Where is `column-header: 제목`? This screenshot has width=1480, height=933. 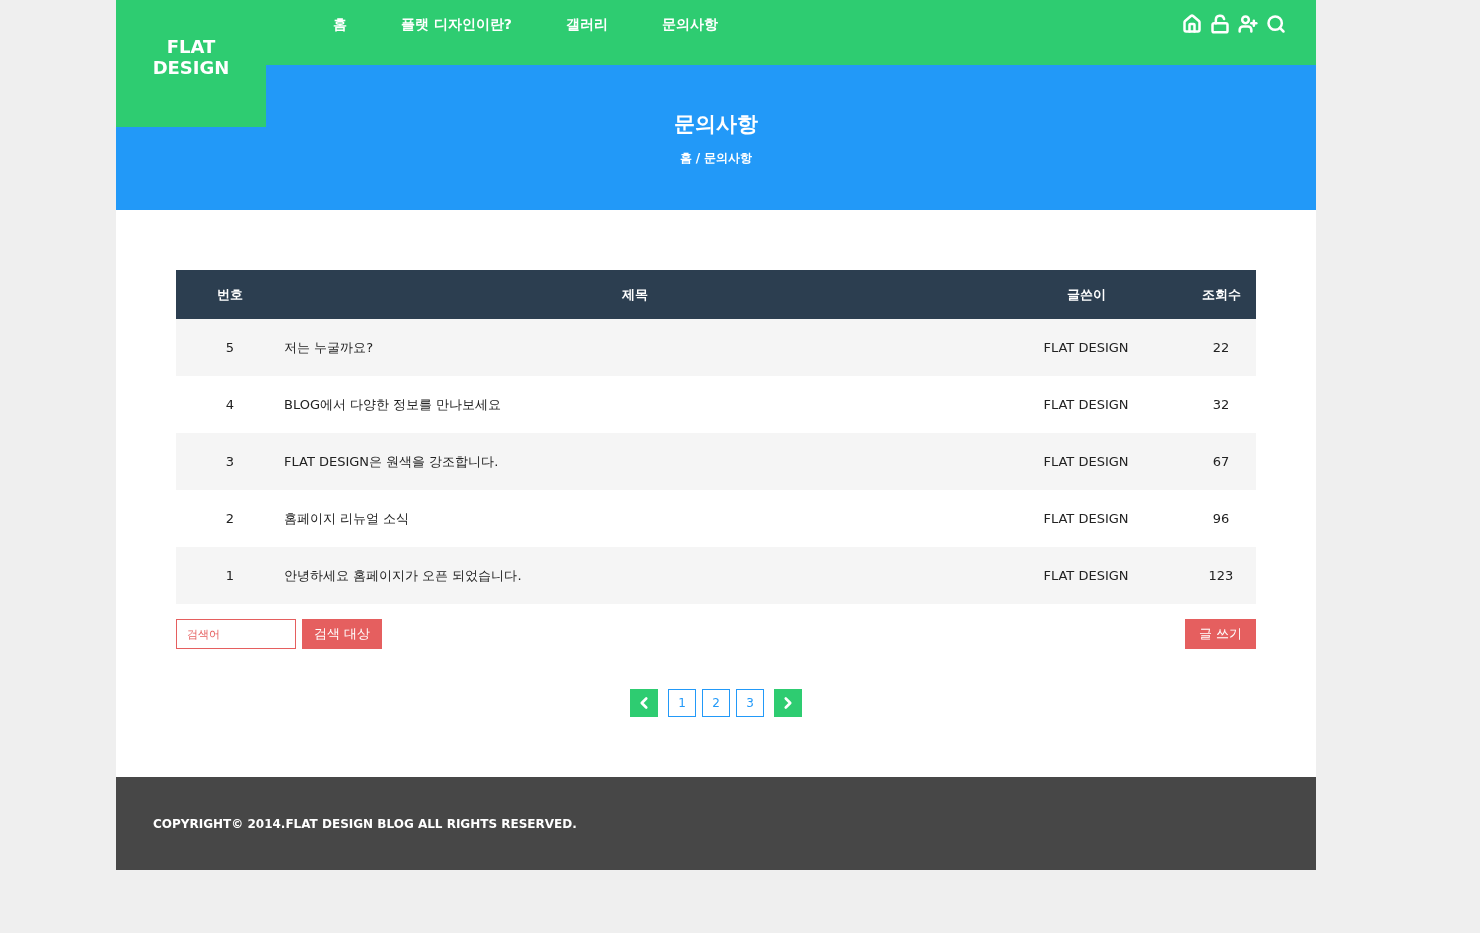 column-header: 제목 is located at coordinates (635, 294).